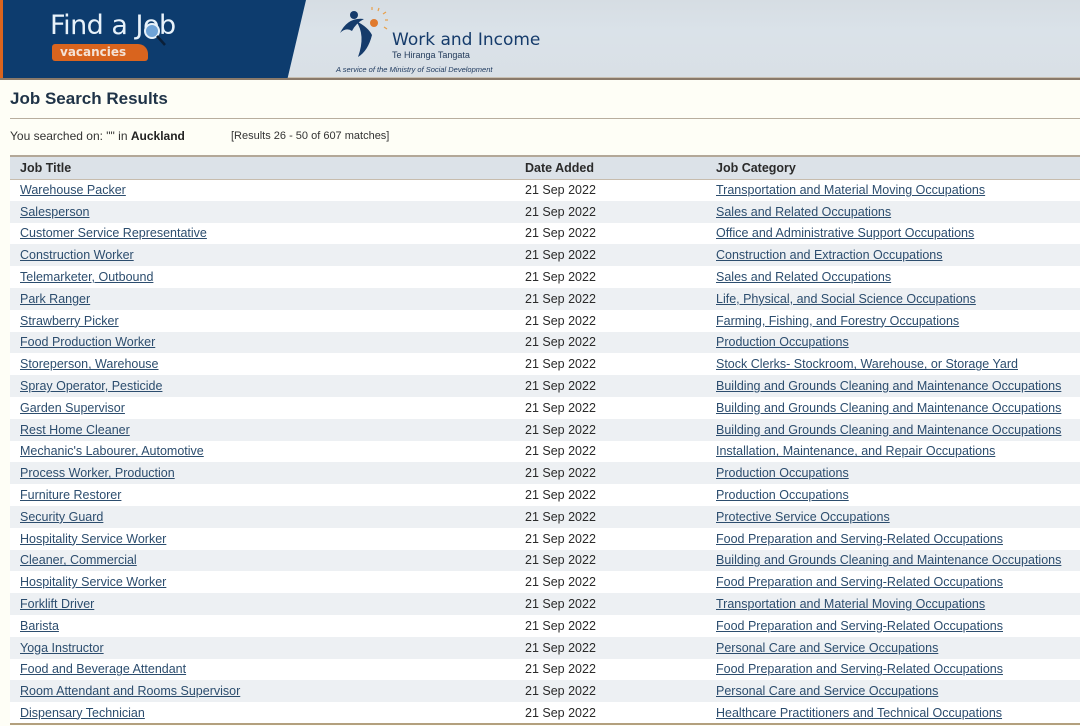 Image resolution: width=1080 pixels, height=726 pixels. I want to click on org-maori-name: Te Hiranga Tangata, so click(431, 55).